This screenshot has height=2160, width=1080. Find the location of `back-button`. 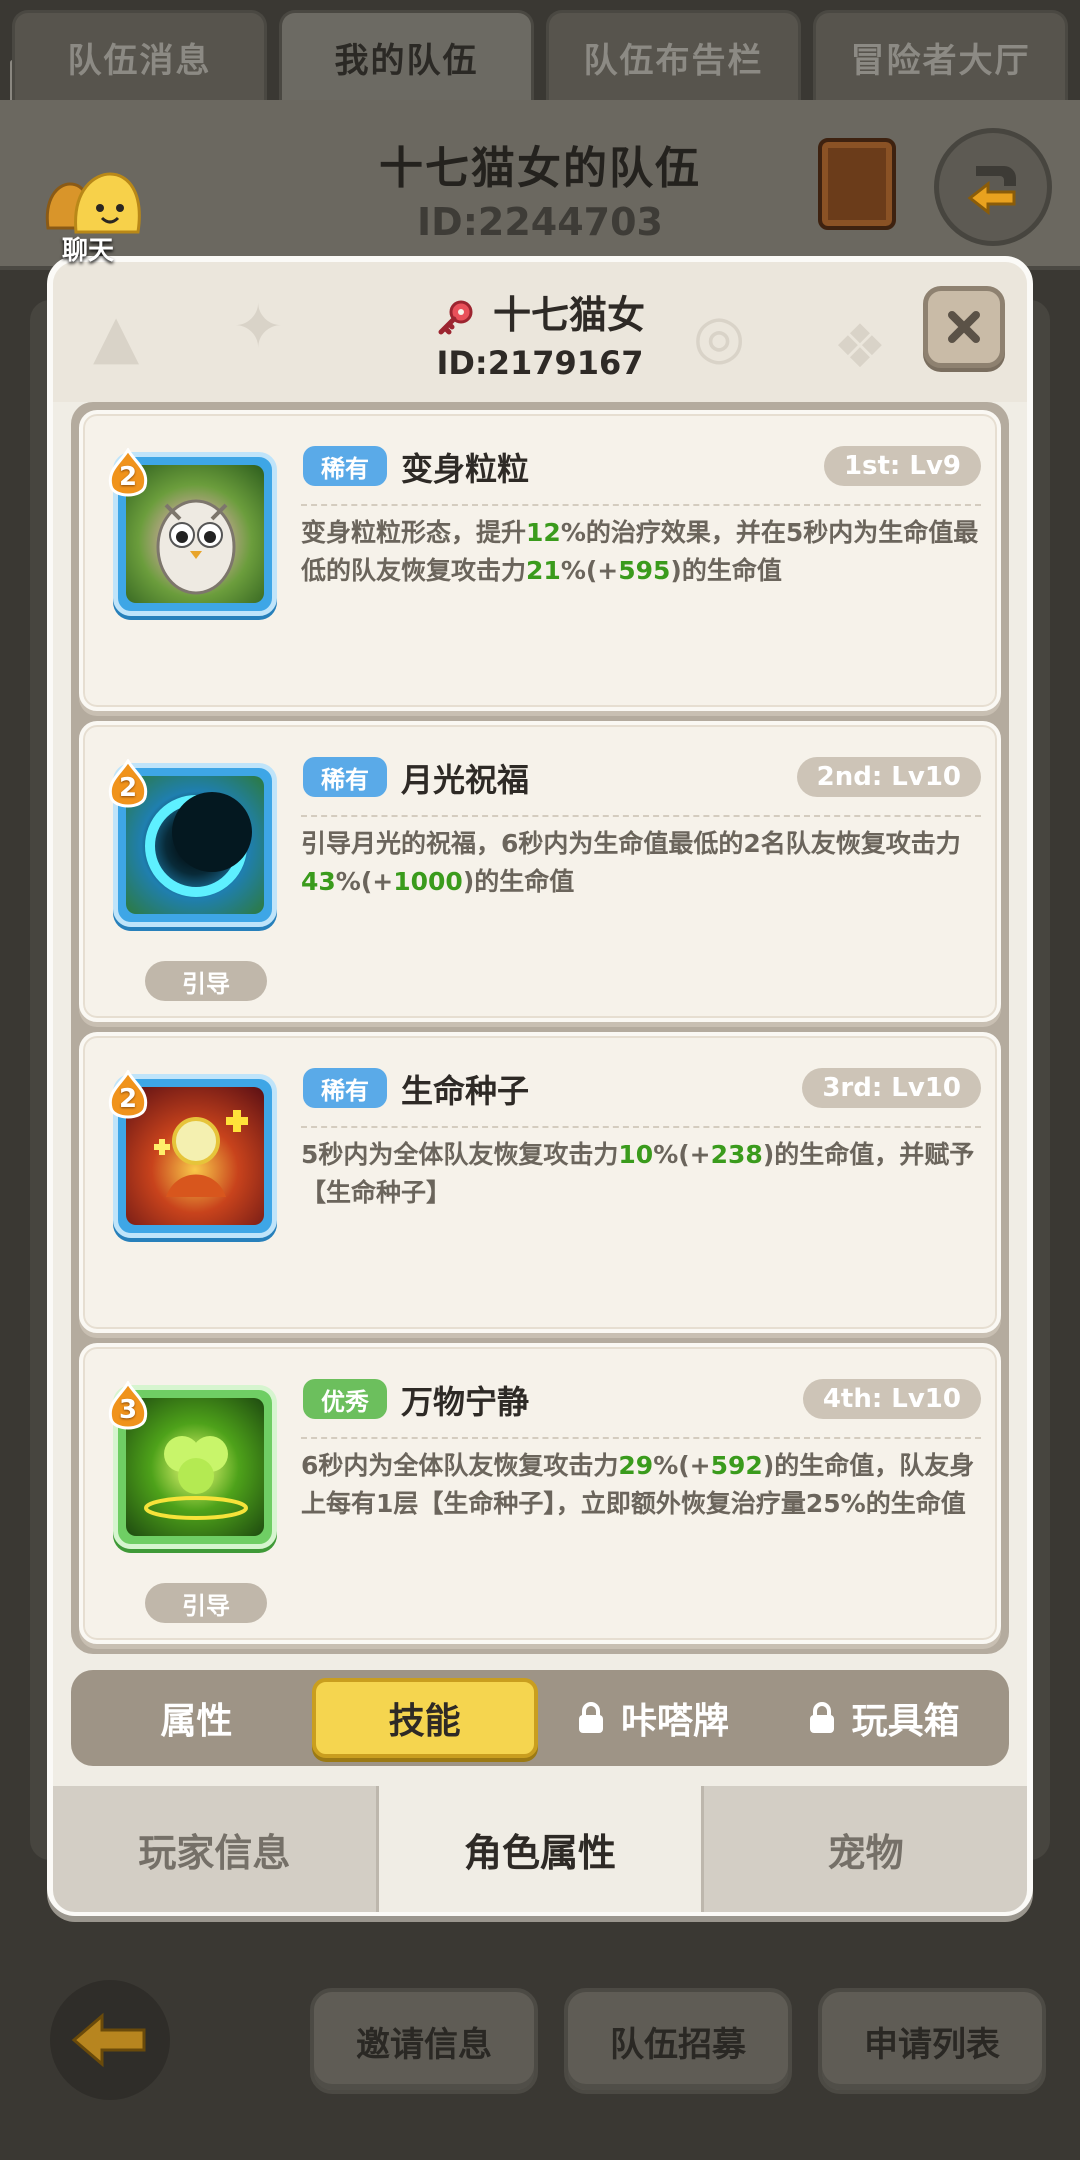

back-button is located at coordinates (110, 2040).